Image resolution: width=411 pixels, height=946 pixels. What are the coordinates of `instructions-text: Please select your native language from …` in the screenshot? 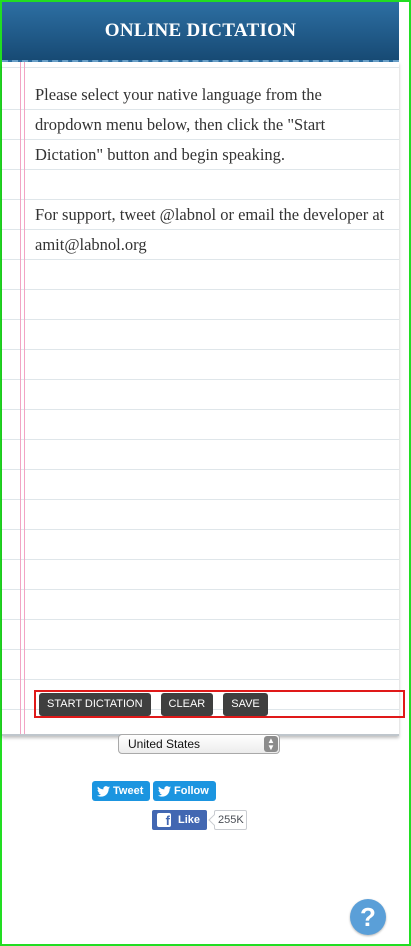 It's located at (180, 124).